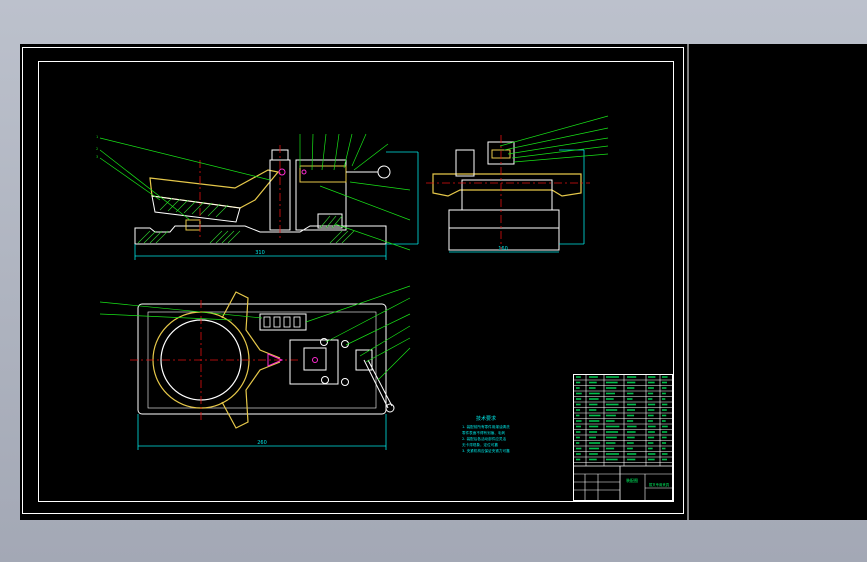 The height and width of the screenshot is (562, 867). I want to click on top-handle-knob, so click(390, 408).